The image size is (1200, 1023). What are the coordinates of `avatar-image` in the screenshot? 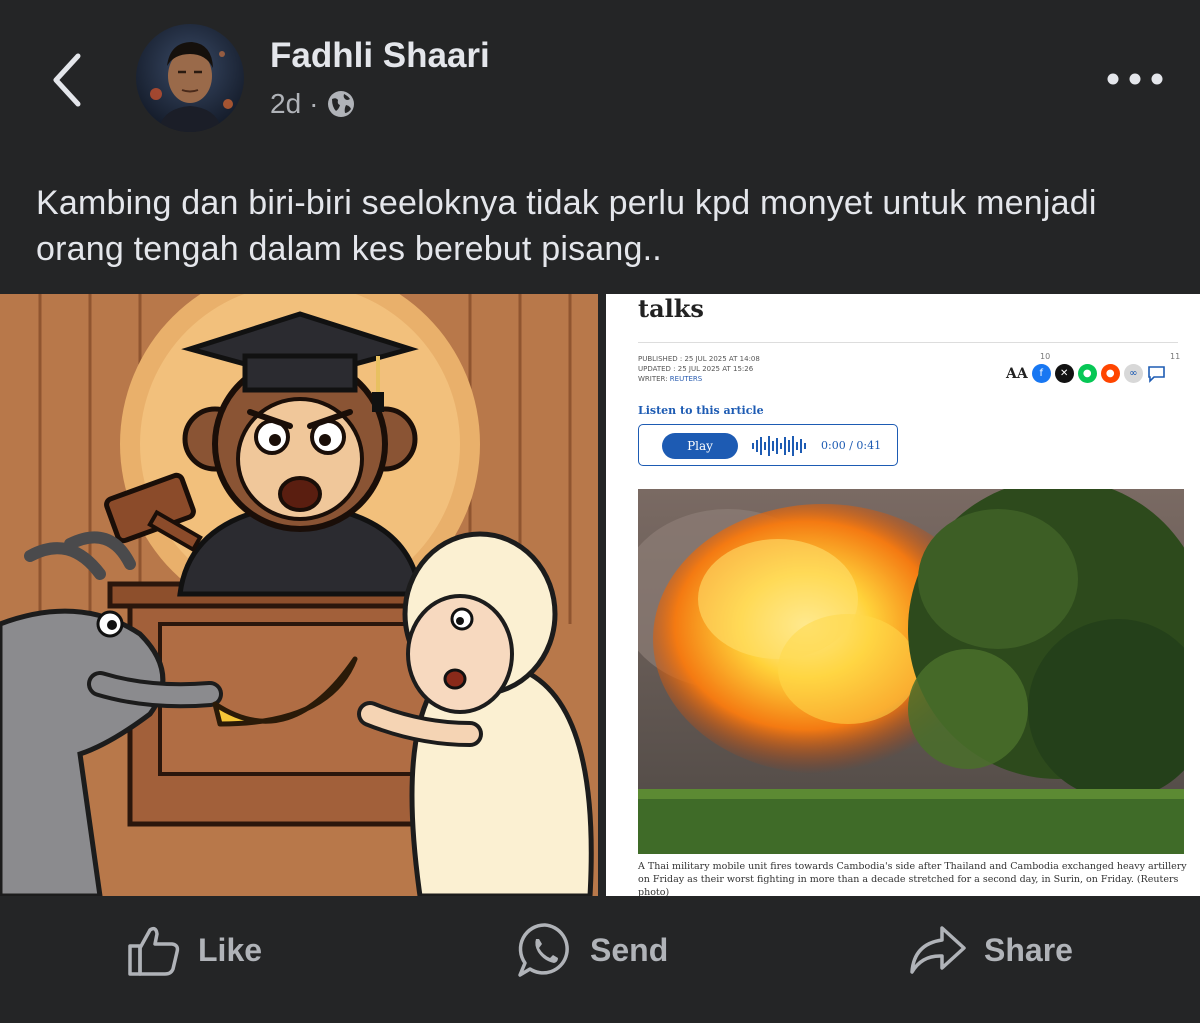 It's located at (190, 78).